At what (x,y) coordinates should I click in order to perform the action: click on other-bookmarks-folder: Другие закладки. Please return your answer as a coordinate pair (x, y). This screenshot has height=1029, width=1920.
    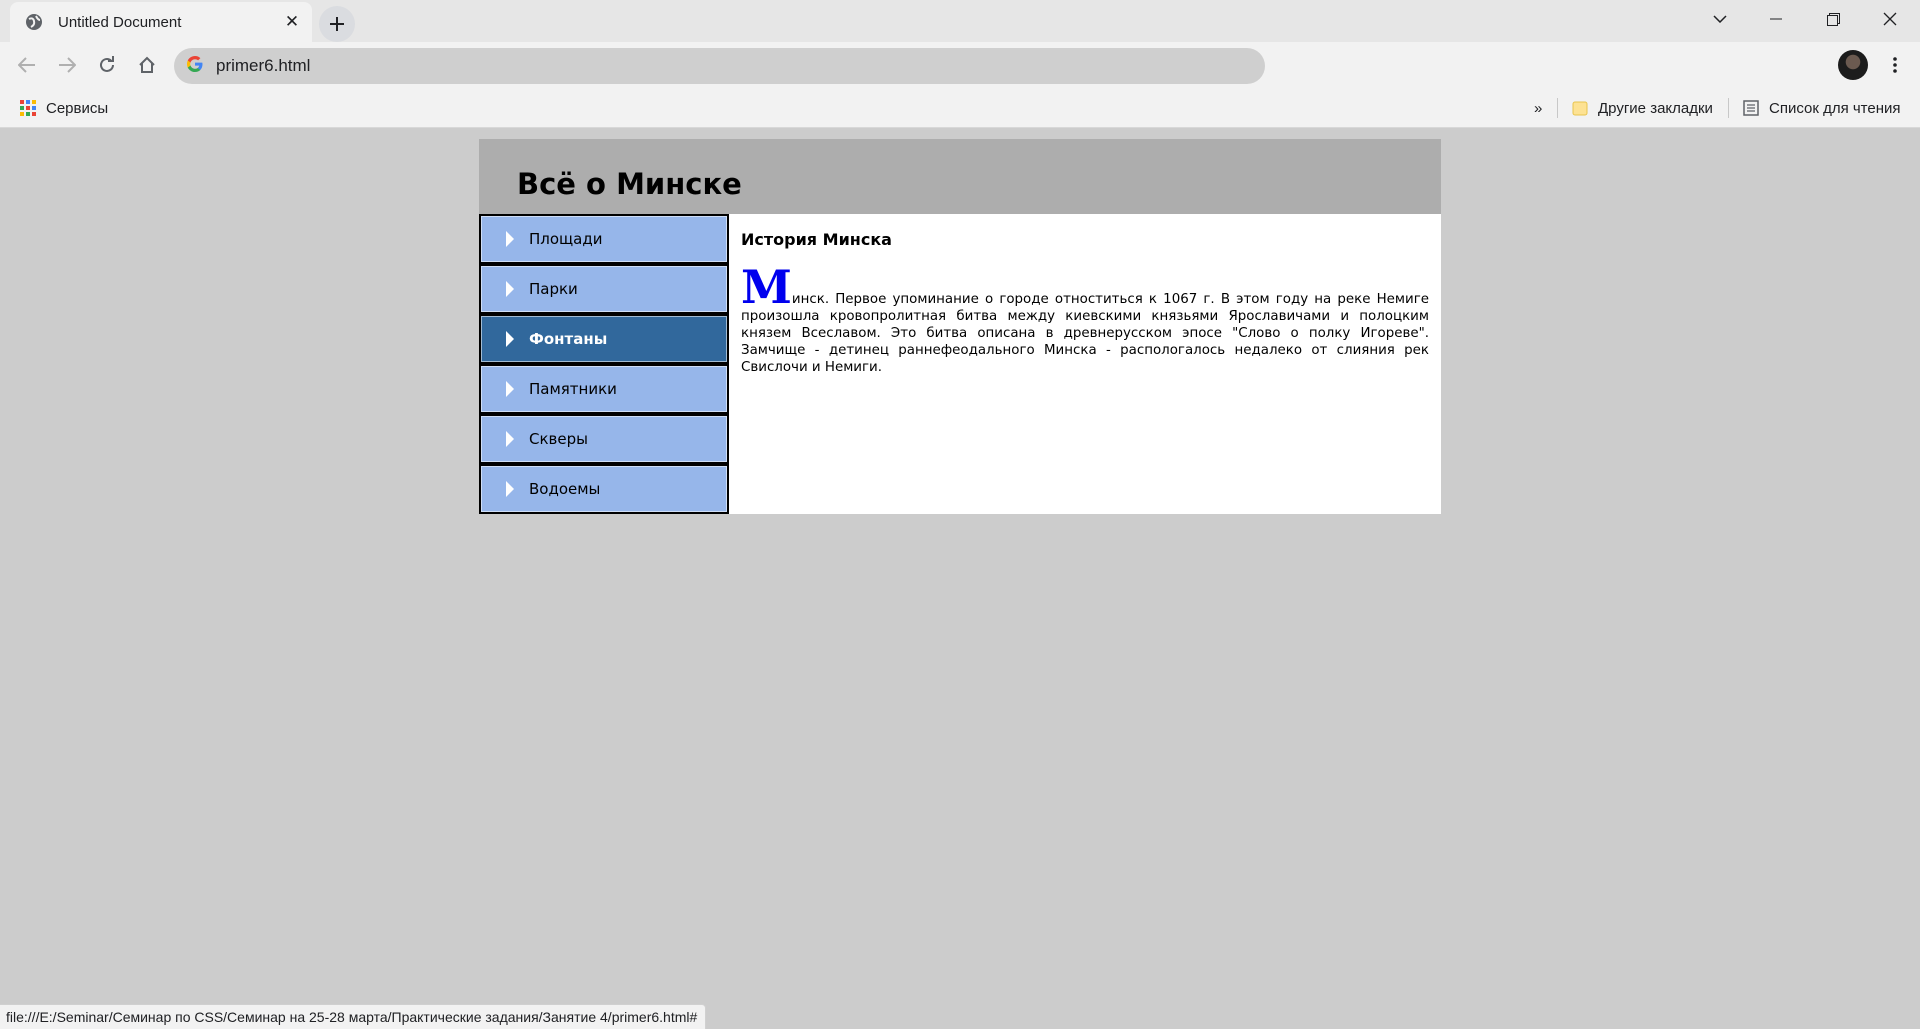
    Looking at the image, I should click on (1642, 108).